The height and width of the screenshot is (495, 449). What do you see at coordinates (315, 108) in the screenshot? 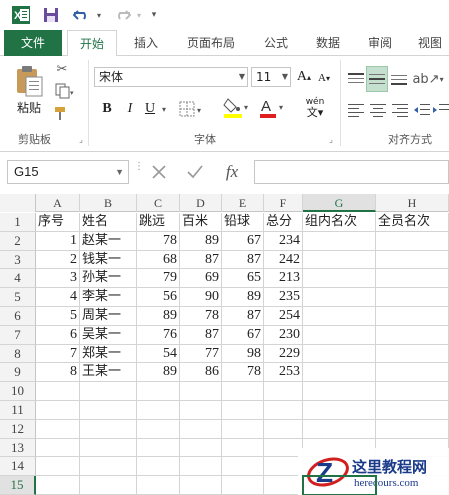
I see `phonetic-guide-icon: wén 文▾` at bounding box center [315, 108].